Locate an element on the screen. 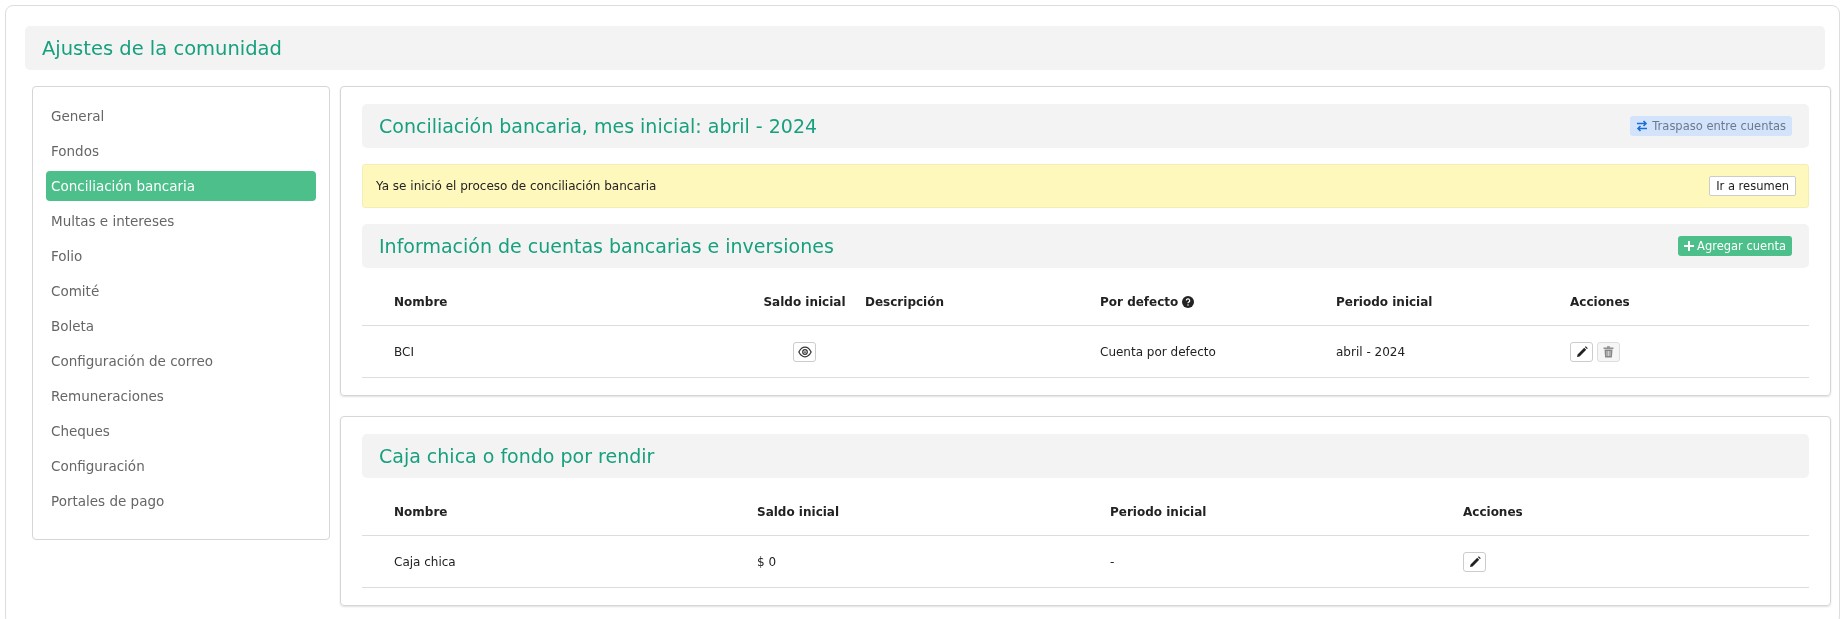  transfer-button: Traspaso entre cuentas is located at coordinates (1711, 126).